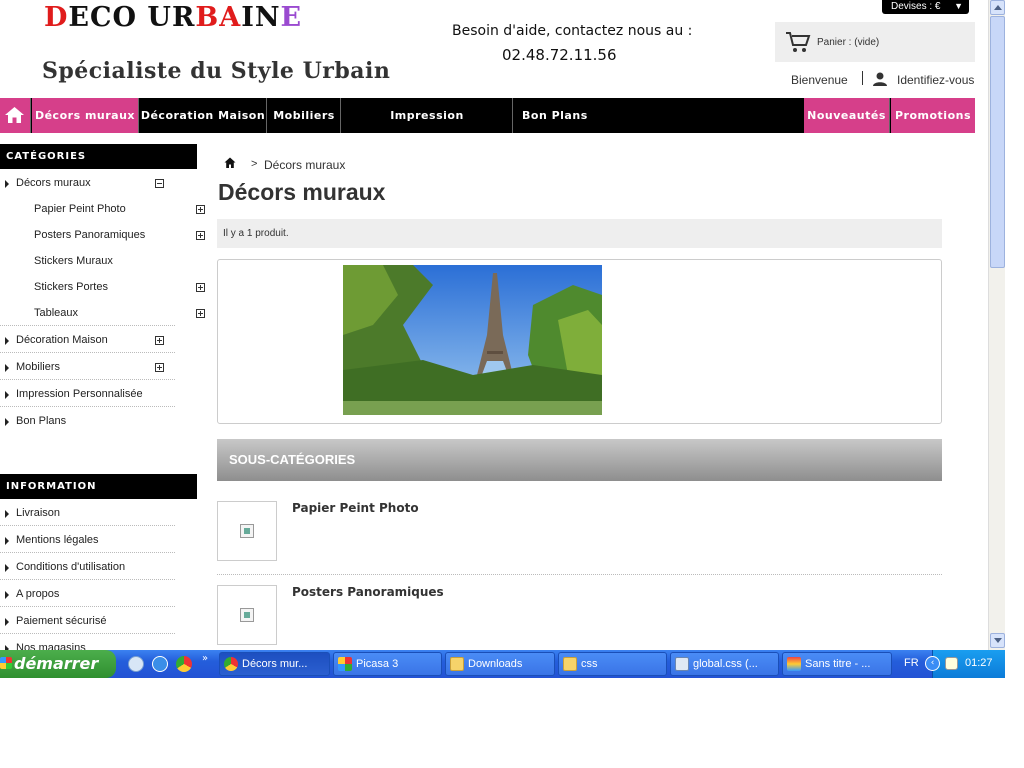  Describe the element at coordinates (579, 233) in the screenshot. I see `product-count-bar: Il y a 1 produit.` at that location.